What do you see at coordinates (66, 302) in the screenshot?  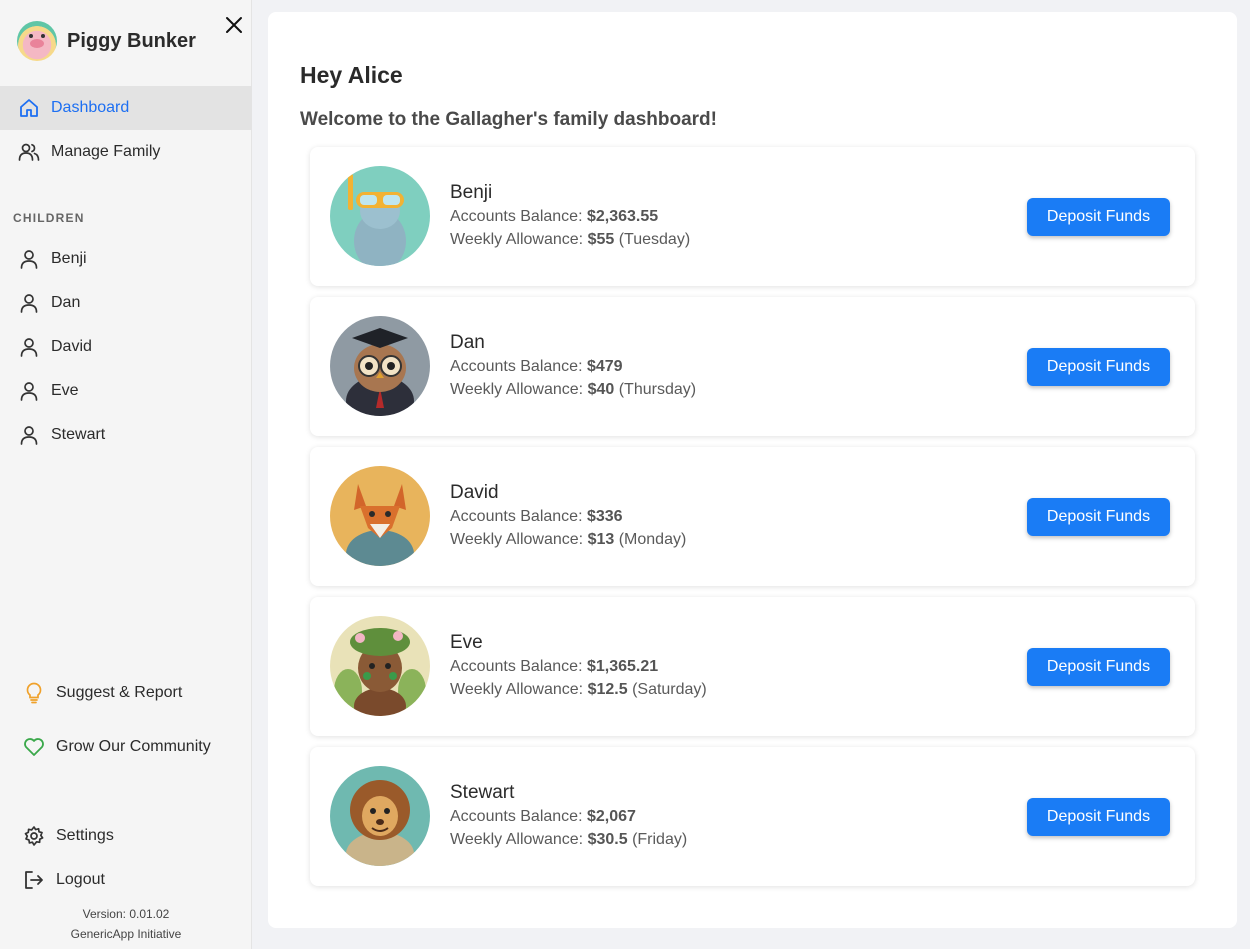 I see `sidebar-item-label: Dan` at bounding box center [66, 302].